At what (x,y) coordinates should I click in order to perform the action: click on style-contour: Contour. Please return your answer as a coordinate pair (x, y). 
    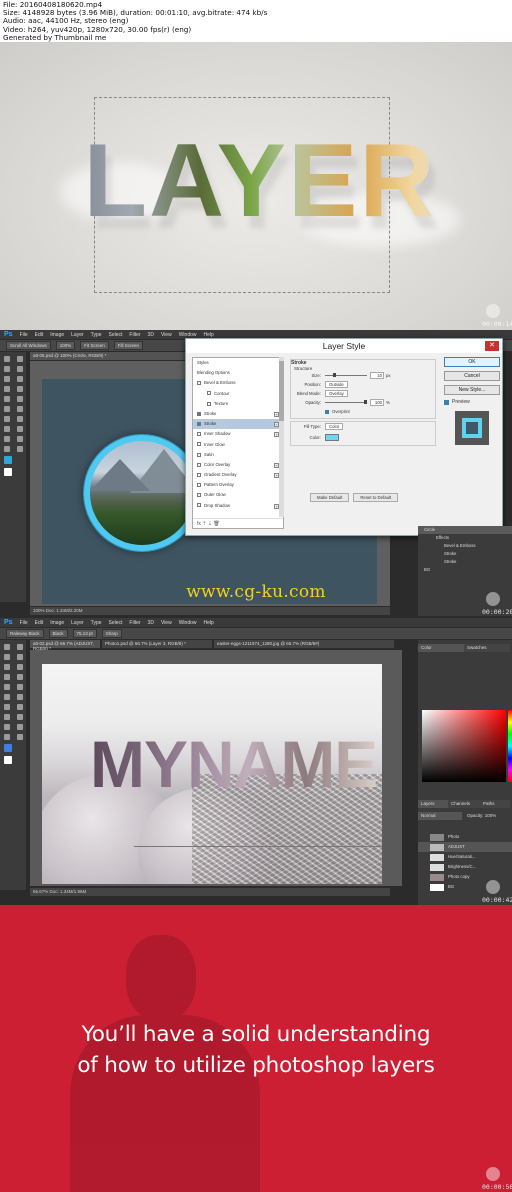
    Looking at the image, I should click on (238, 394).